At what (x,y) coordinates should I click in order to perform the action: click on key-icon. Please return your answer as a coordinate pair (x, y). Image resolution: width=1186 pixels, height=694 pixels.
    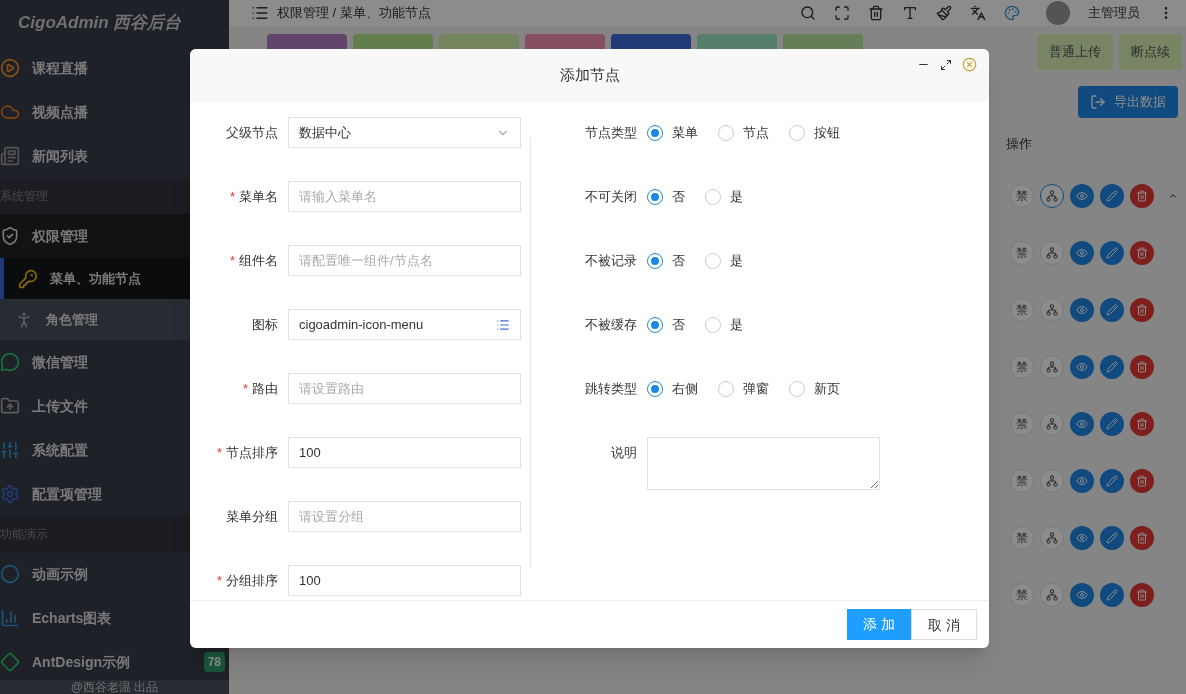
    Looking at the image, I should click on (28, 278).